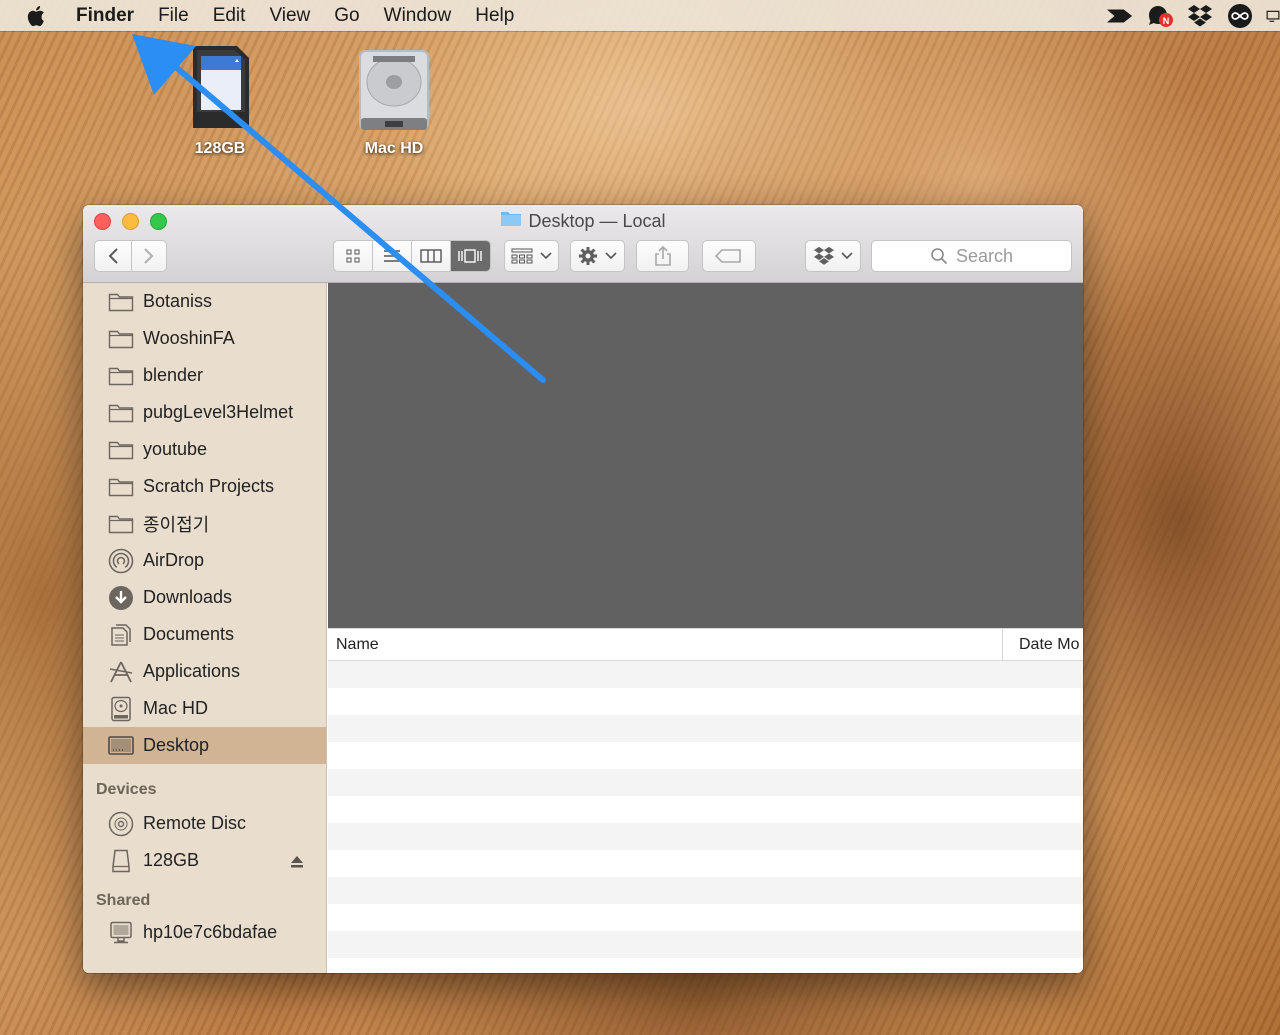 This screenshot has height=1035, width=1280. Describe the element at coordinates (121, 746) in the screenshot. I see `desktop-icon` at that location.